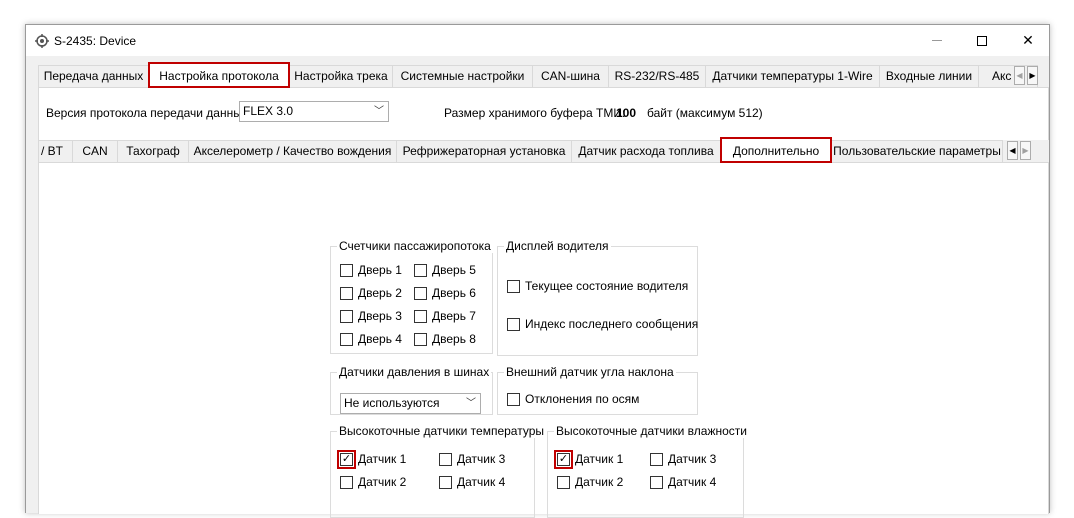  What do you see at coordinates (597, 286) in the screenshot?
I see `driver-state-checkbox: Текущее состояние водителя` at bounding box center [597, 286].